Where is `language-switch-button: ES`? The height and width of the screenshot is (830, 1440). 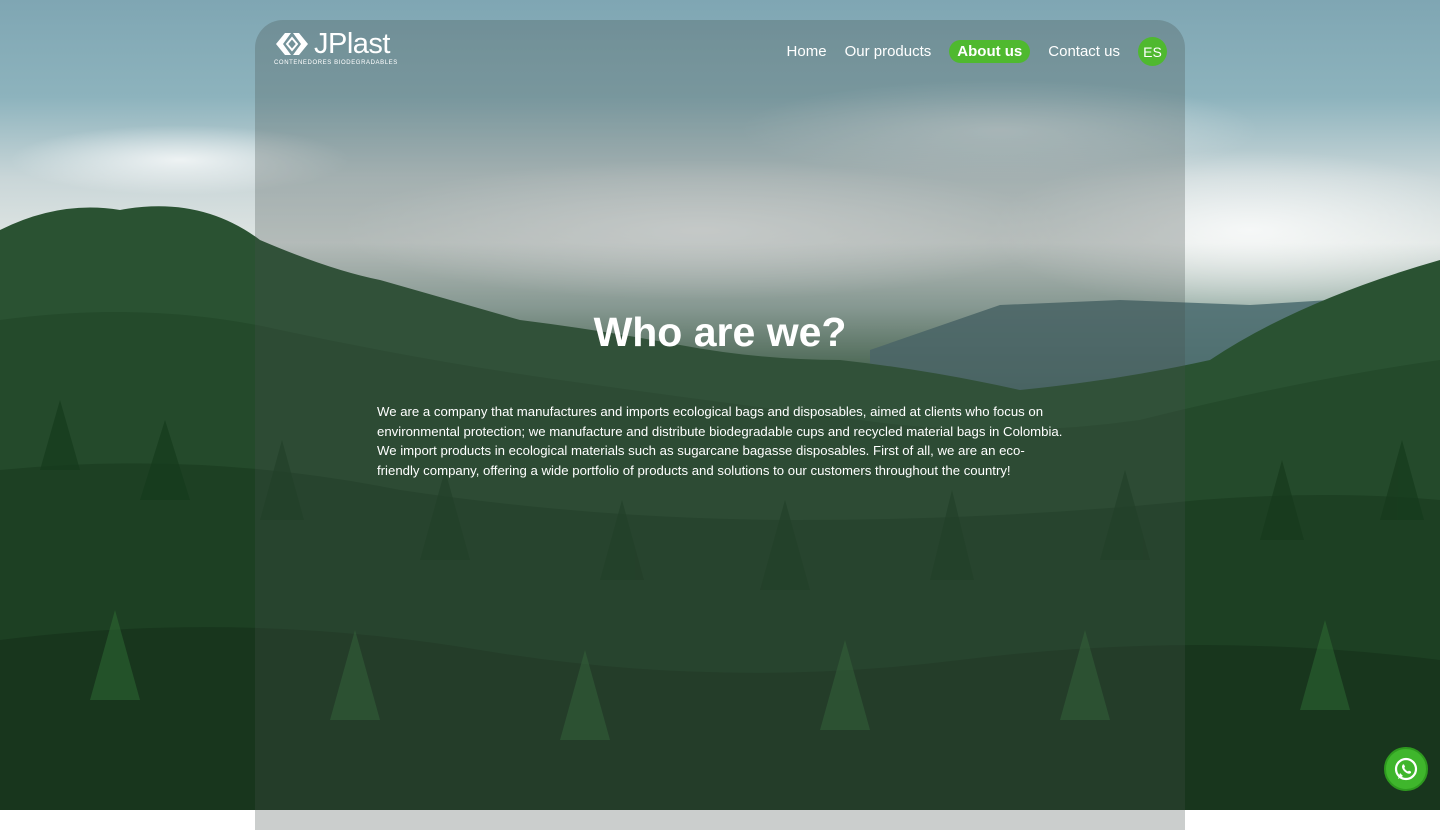 language-switch-button: ES is located at coordinates (1152, 51).